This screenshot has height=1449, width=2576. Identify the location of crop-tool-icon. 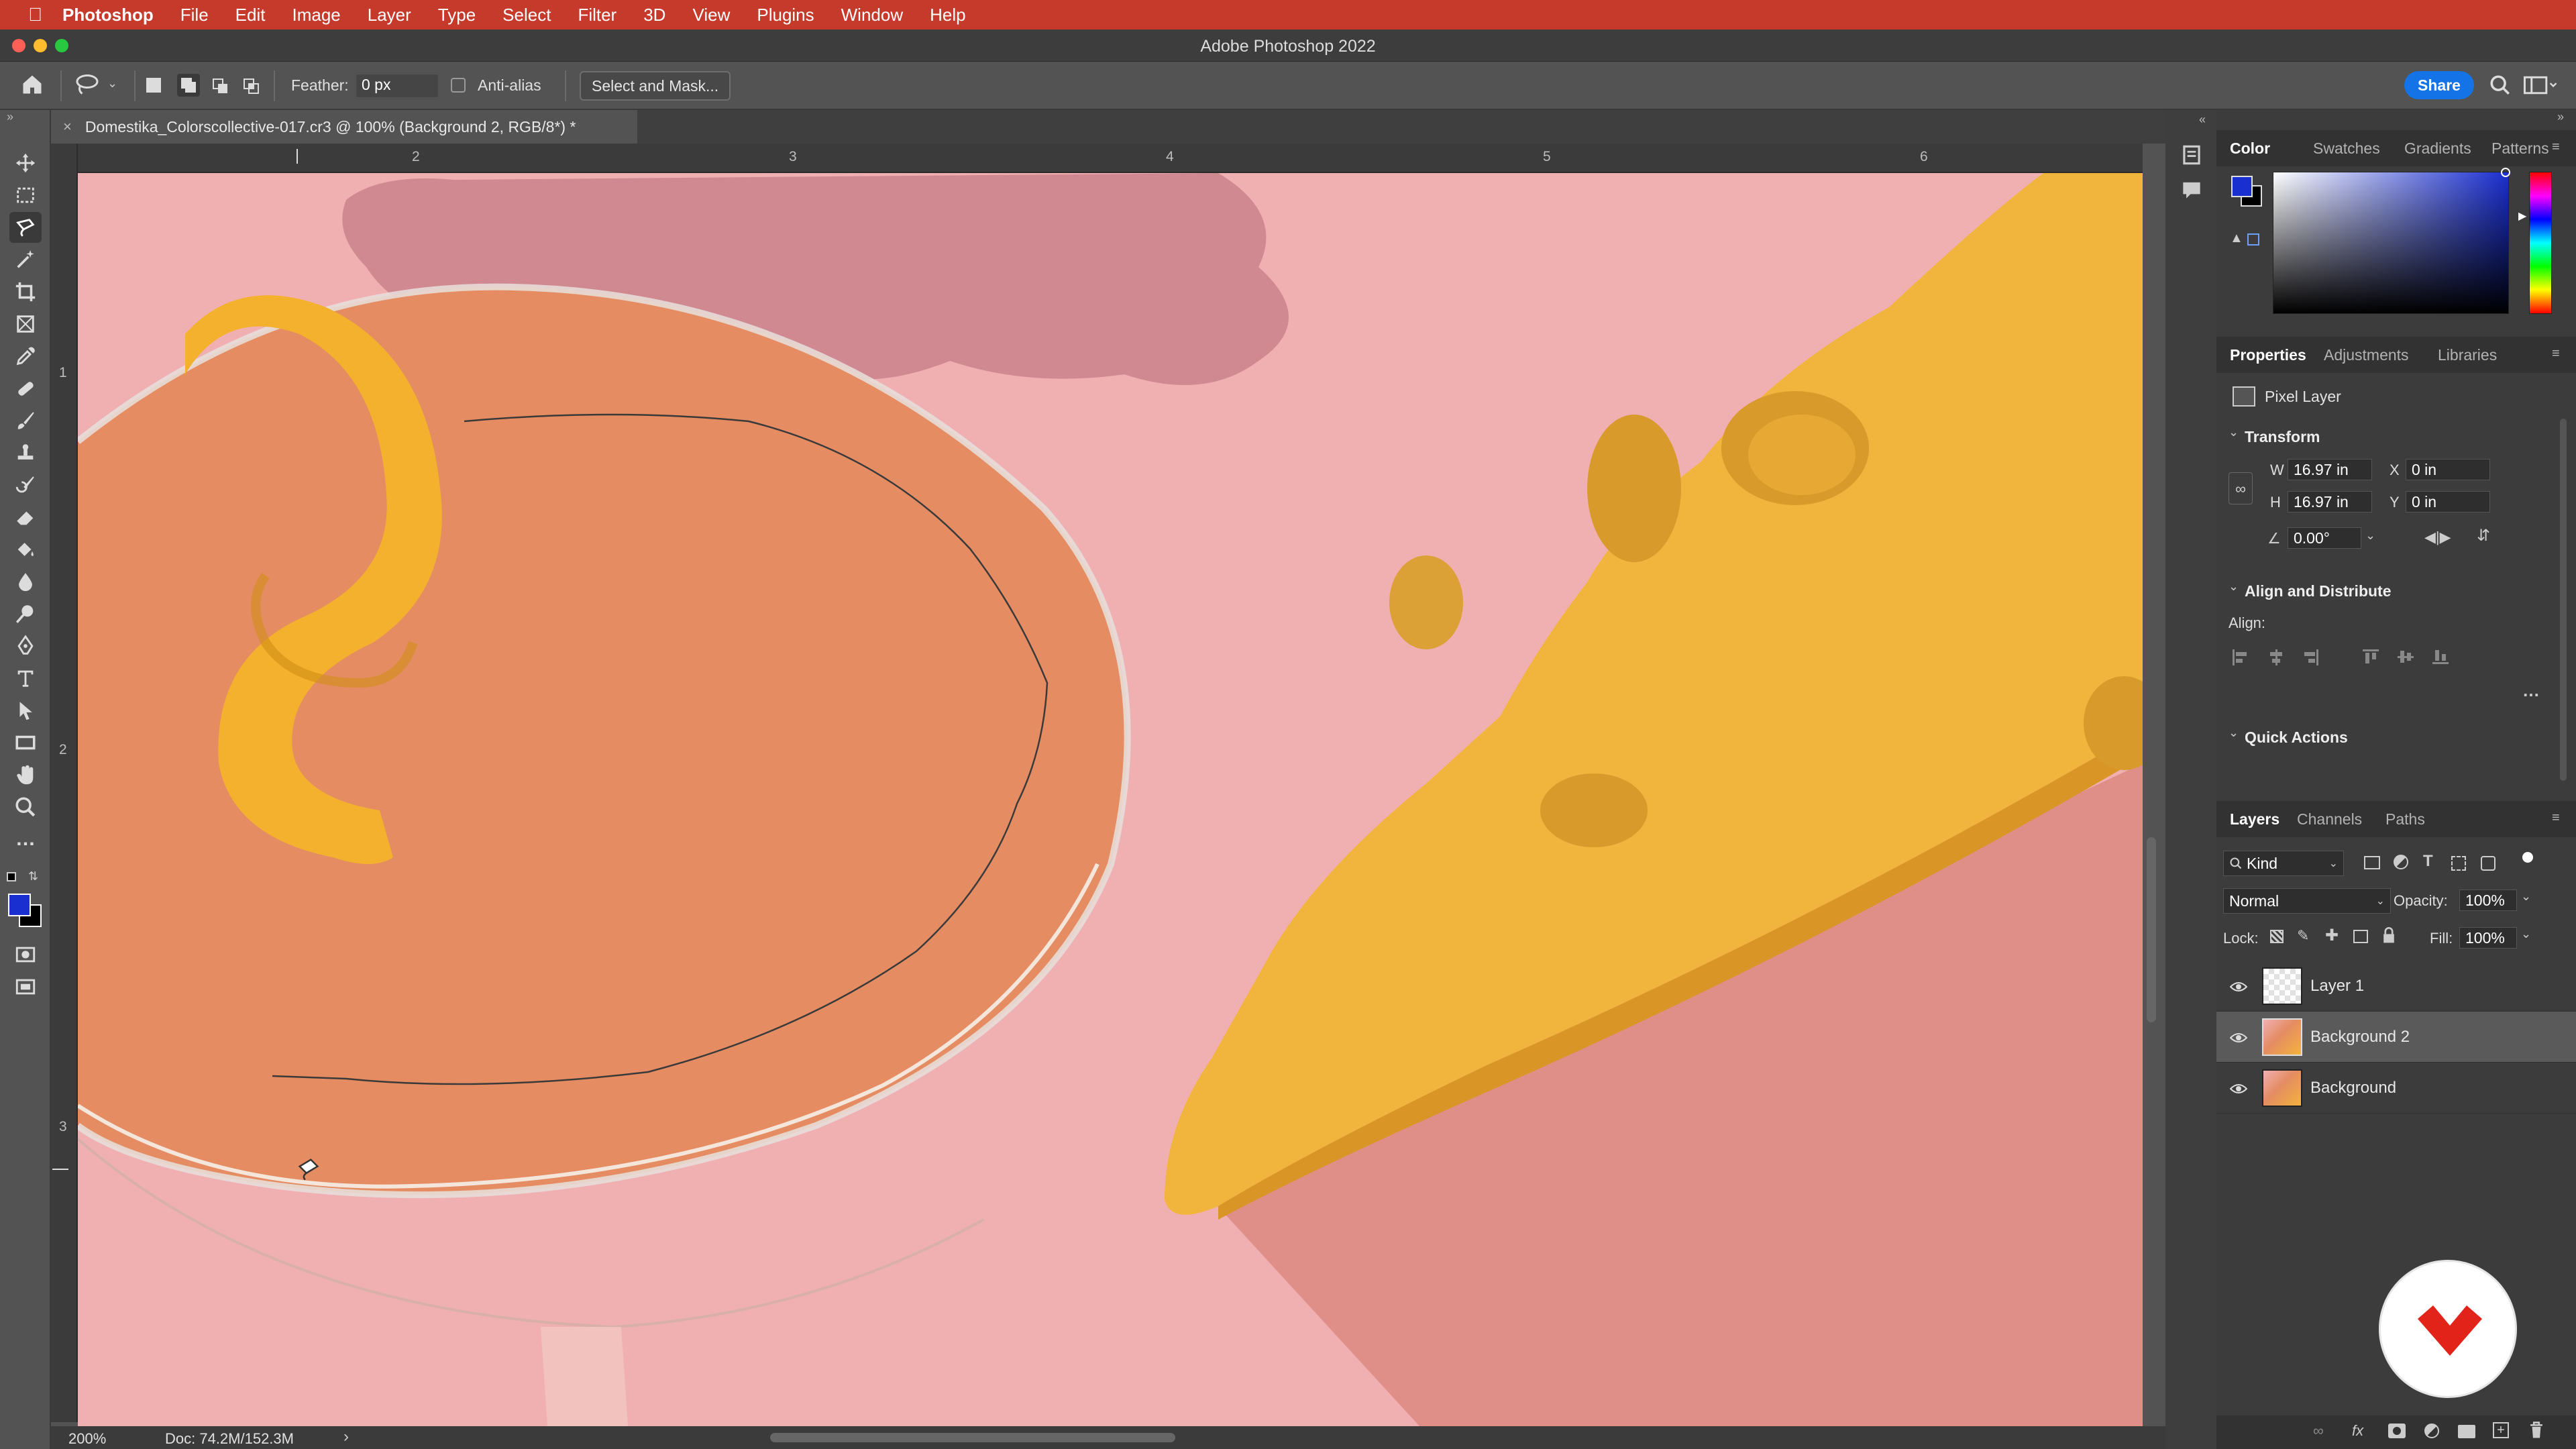
(25, 291).